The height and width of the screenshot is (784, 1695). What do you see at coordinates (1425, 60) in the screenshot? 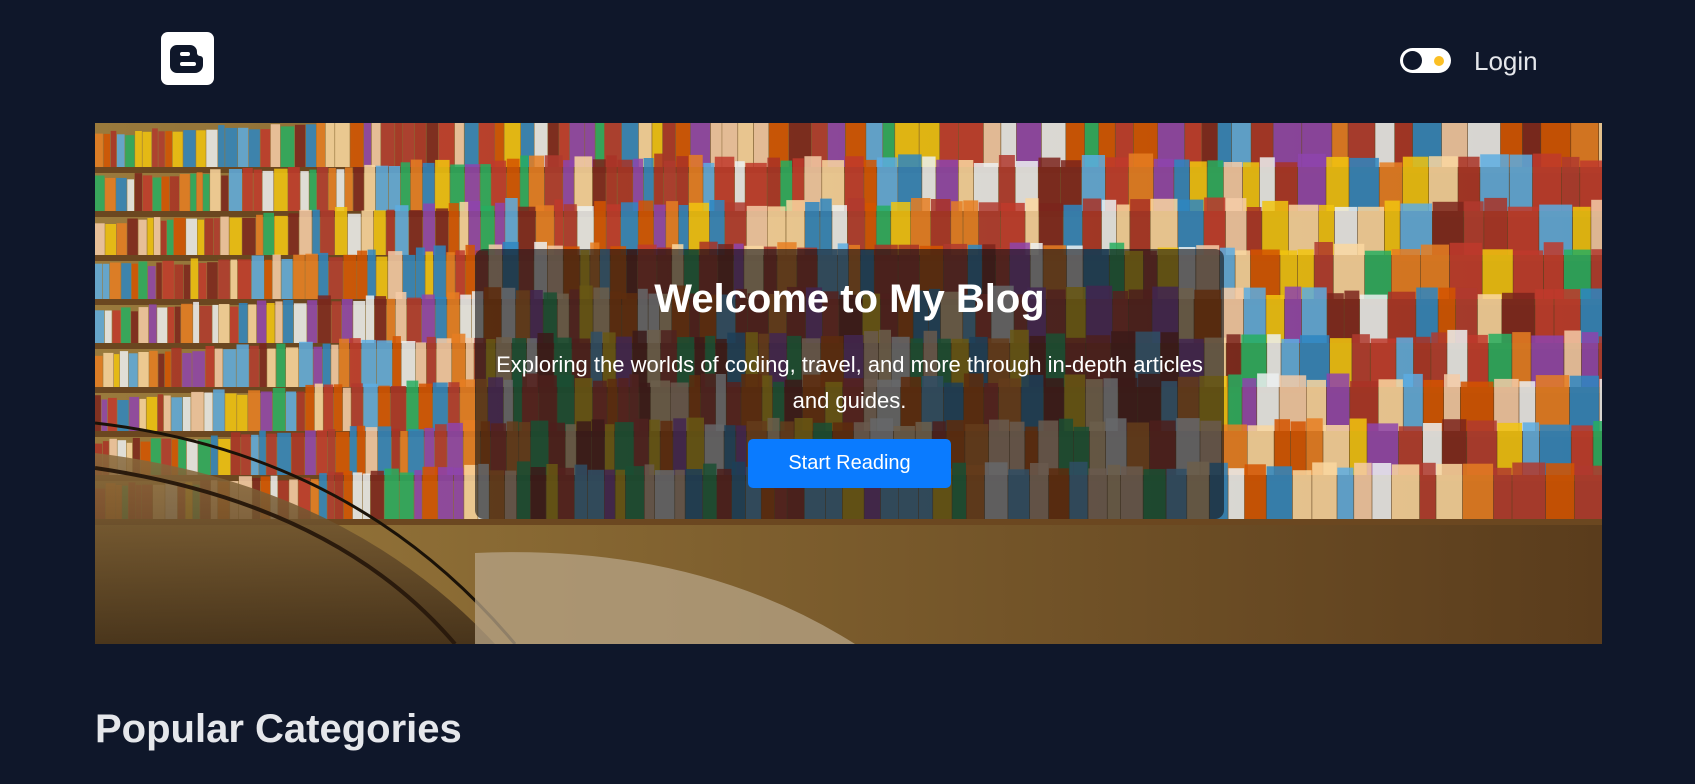
I see `theme-toggle` at bounding box center [1425, 60].